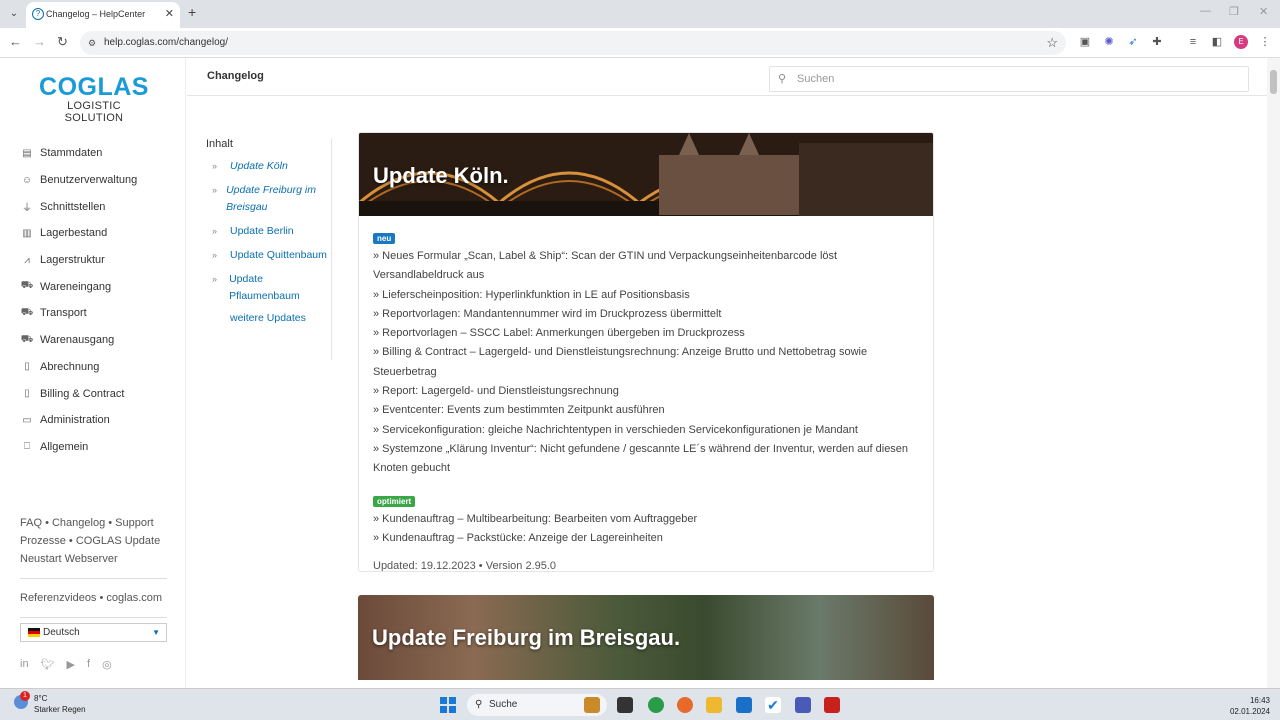 The width and height of the screenshot is (1280, 720). I want to click on scrollbar-thumb, so click(1273, 82).